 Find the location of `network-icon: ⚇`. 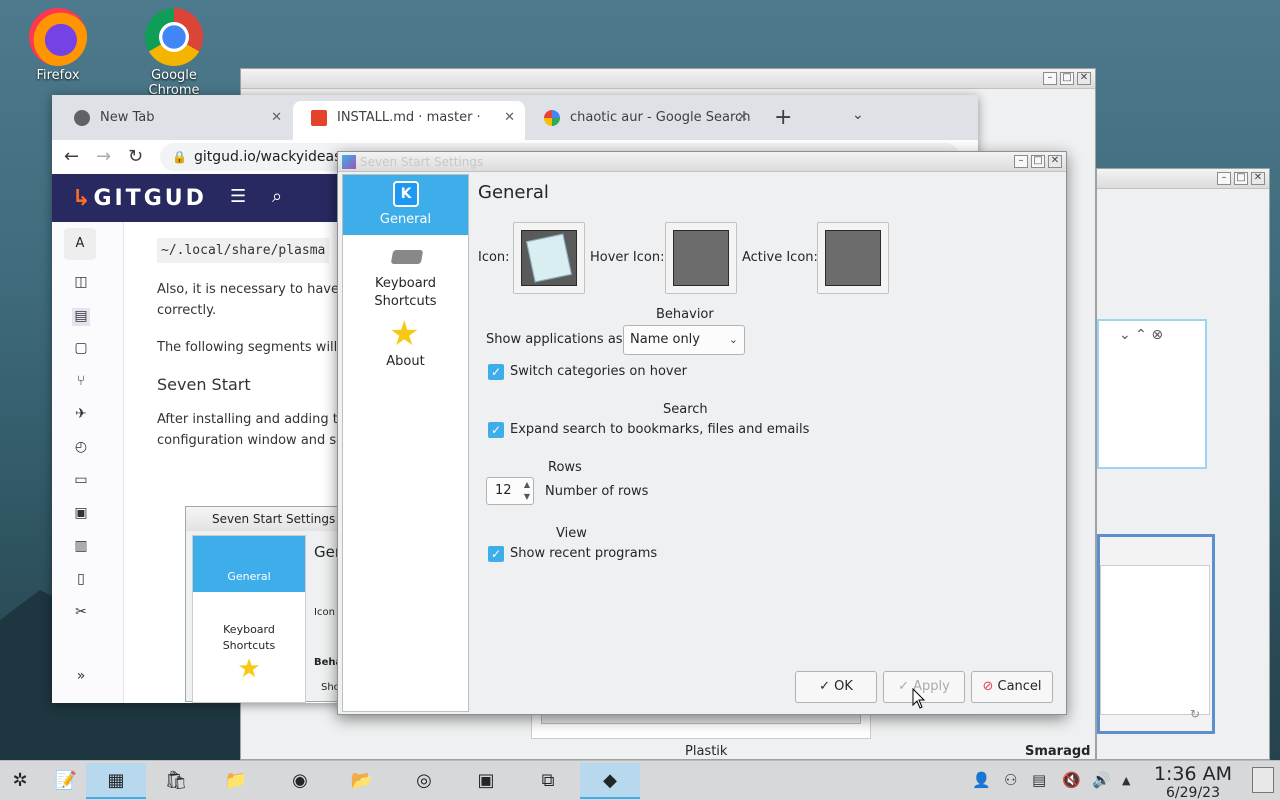

network-icon: ⚇ is located at coordinates (1010, 780).